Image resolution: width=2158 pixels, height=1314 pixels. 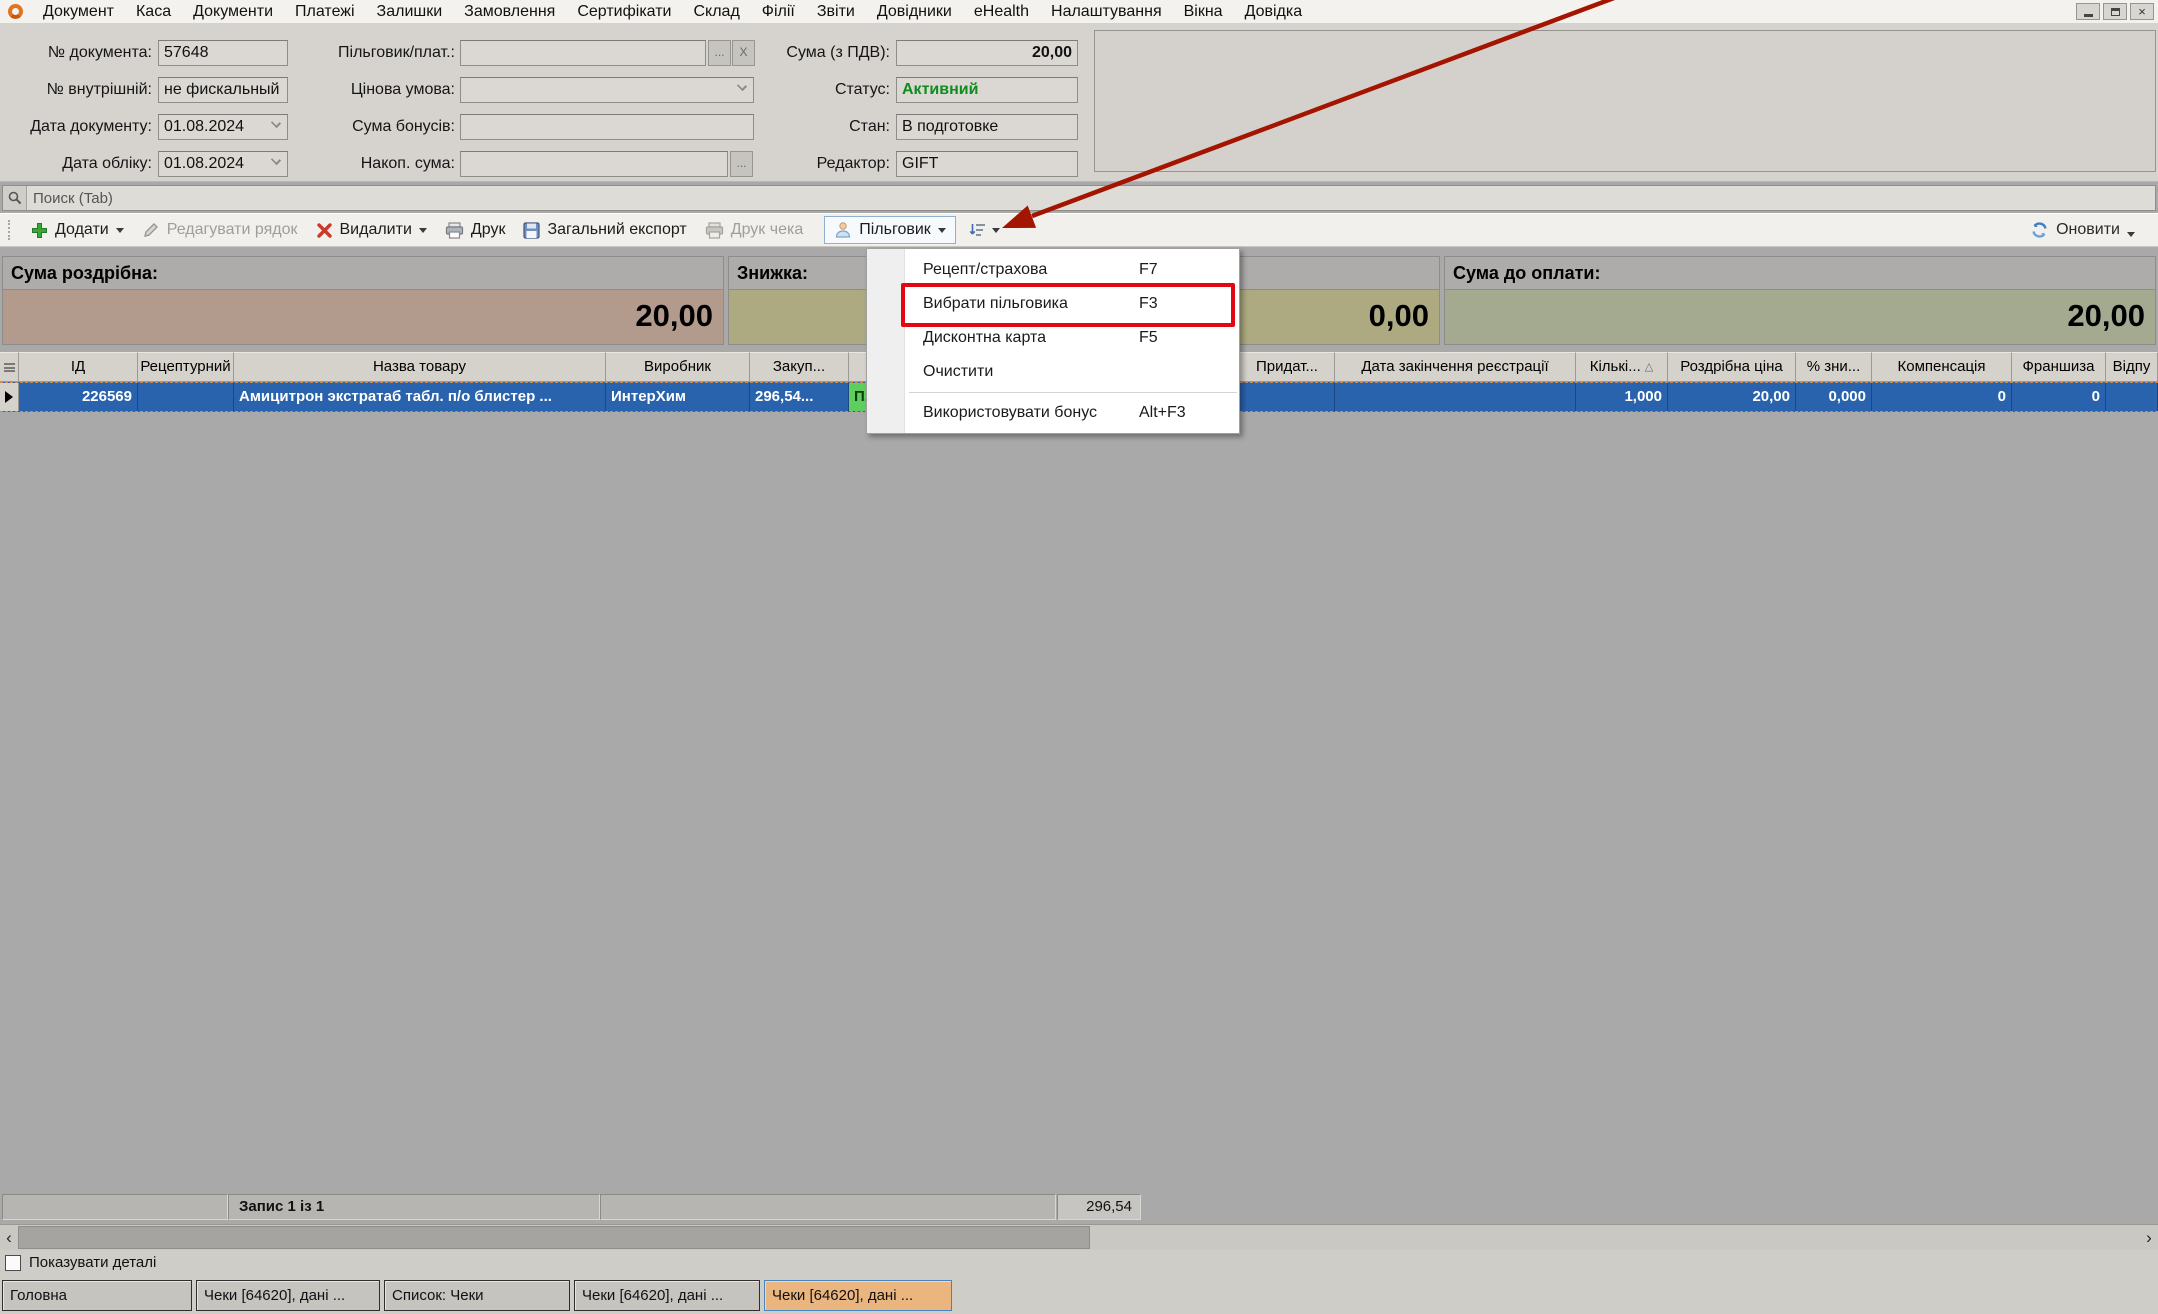 I want to click on menubar-item-warehouse: Склад, so click(x=716, y=11).